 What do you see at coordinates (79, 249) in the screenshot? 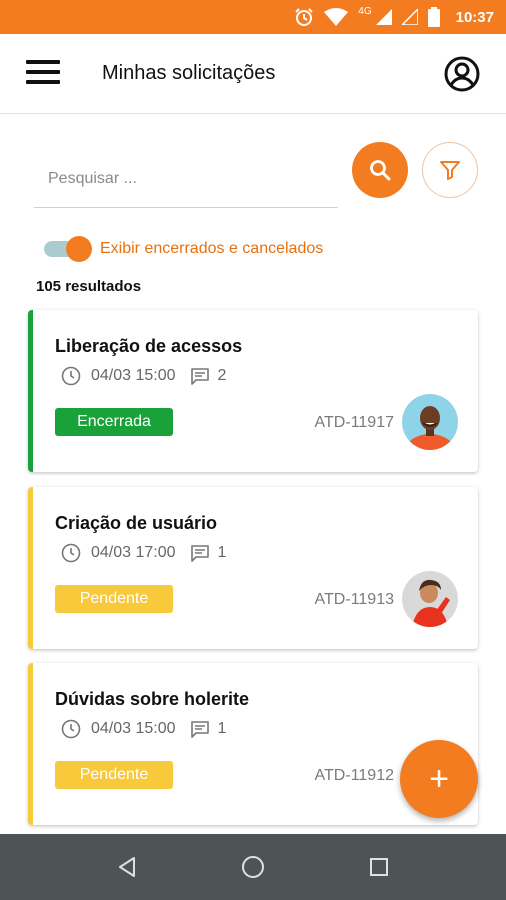
I see `toggle-thumb` at bounding box center [79, 249].